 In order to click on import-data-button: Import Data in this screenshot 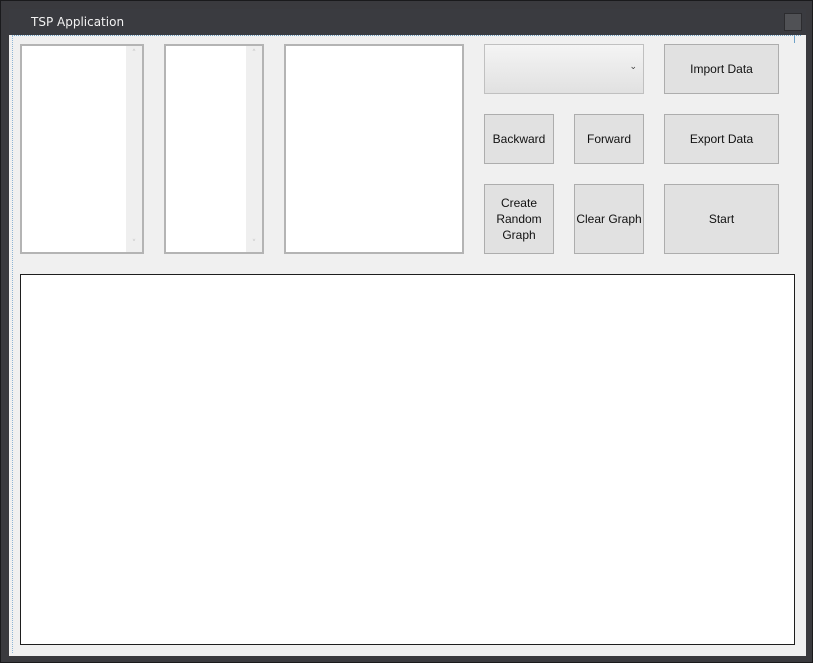, I will do `click(721, 69)`.